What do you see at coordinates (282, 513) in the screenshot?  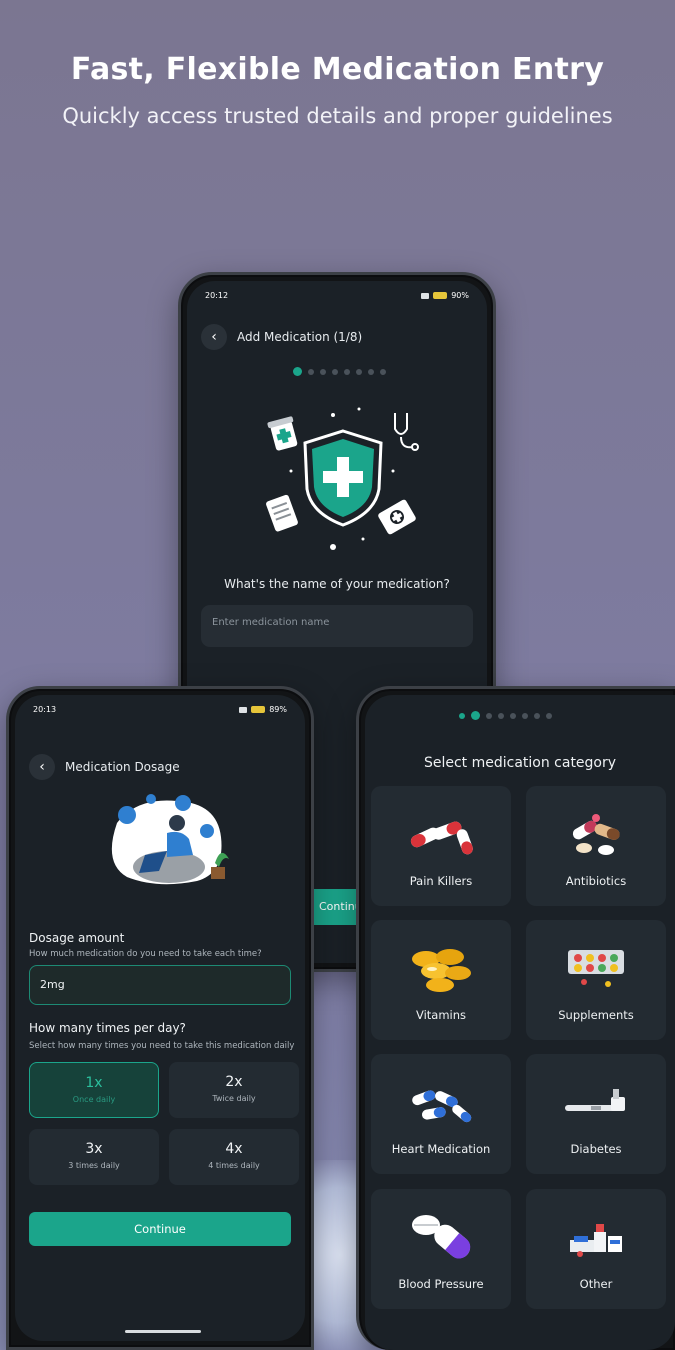 I see `document-icon` at bounding box center [282, 513].